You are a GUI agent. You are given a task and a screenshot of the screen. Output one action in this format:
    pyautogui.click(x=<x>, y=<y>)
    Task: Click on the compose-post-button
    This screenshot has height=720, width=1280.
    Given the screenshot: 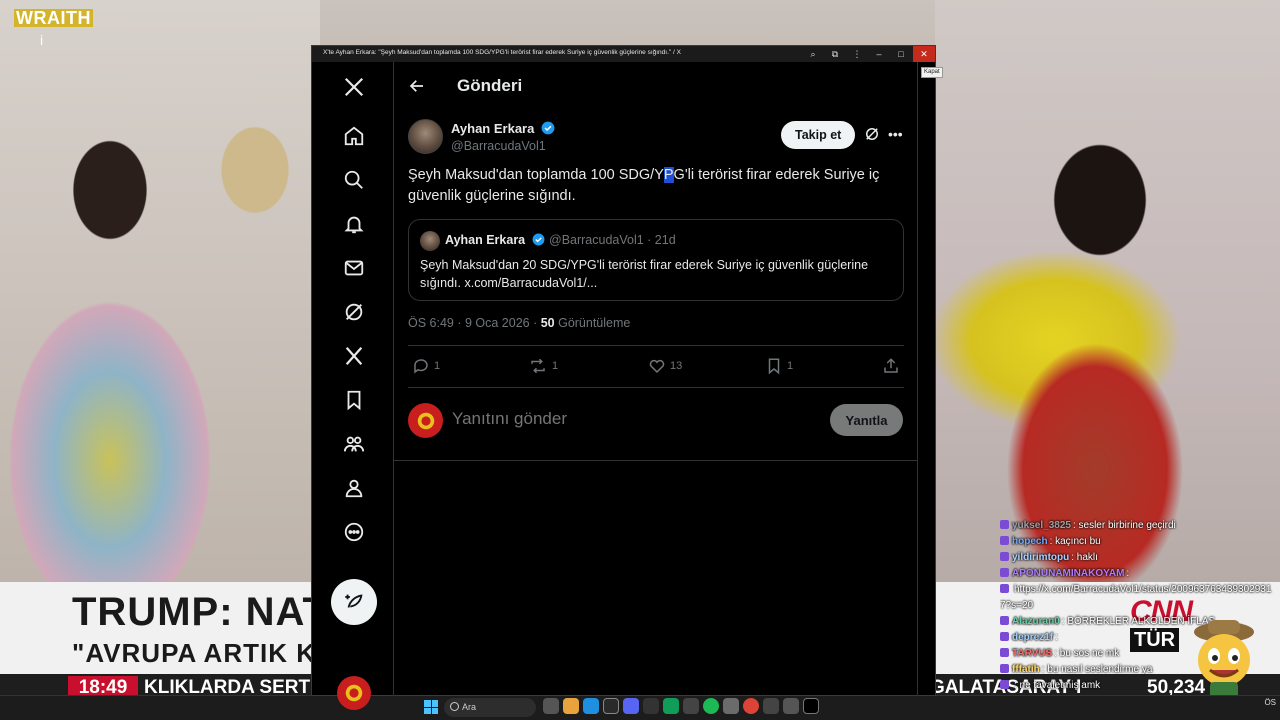 What is the action you would take?
    pyautogui.click(x=354, y=602)
    